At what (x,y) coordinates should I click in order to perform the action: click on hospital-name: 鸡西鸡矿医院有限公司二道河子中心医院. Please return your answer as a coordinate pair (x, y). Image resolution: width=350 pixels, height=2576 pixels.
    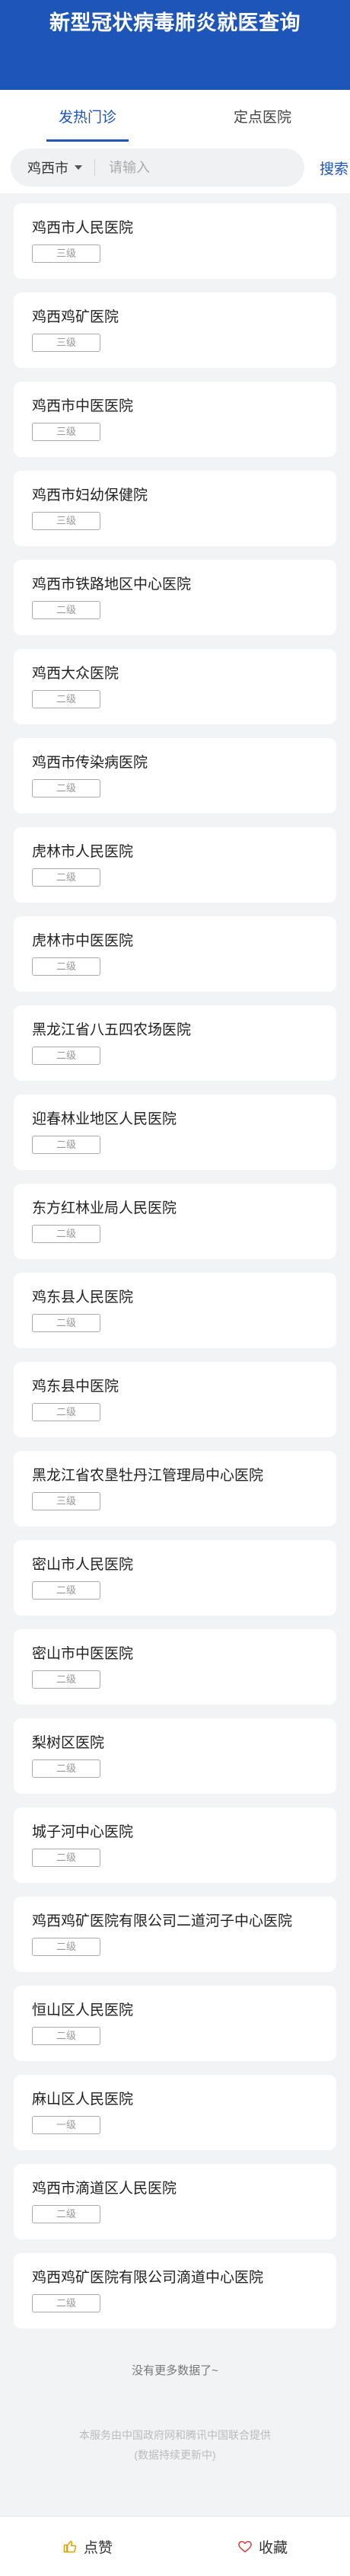
    Looking at the image, I should click on (163, 1921).